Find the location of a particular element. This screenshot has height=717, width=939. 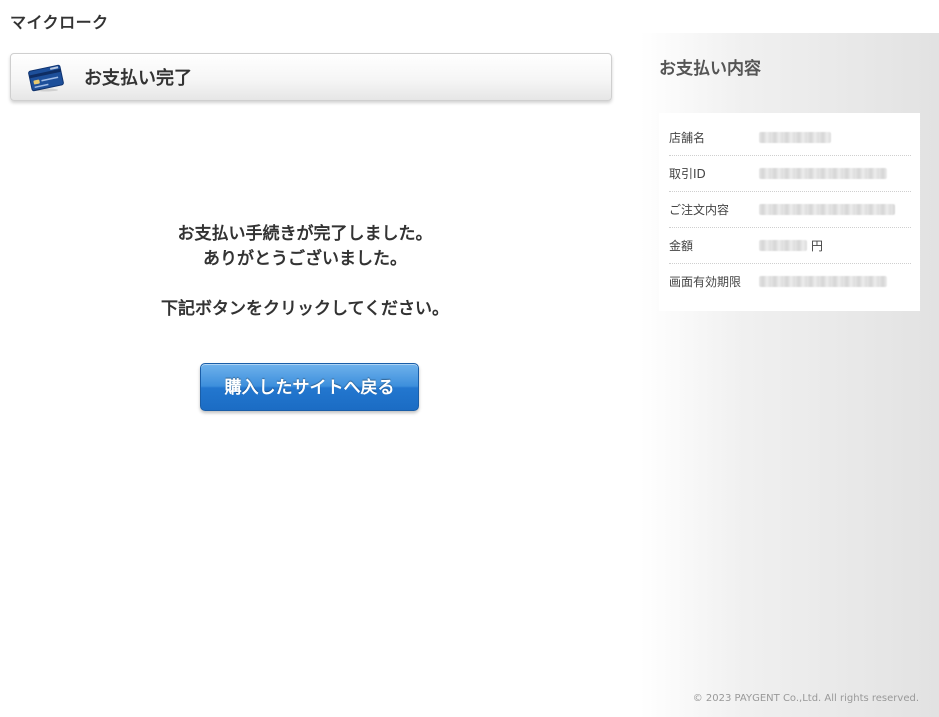

detail-row-amount: 金額 円 is located at coordinates (790, 246).